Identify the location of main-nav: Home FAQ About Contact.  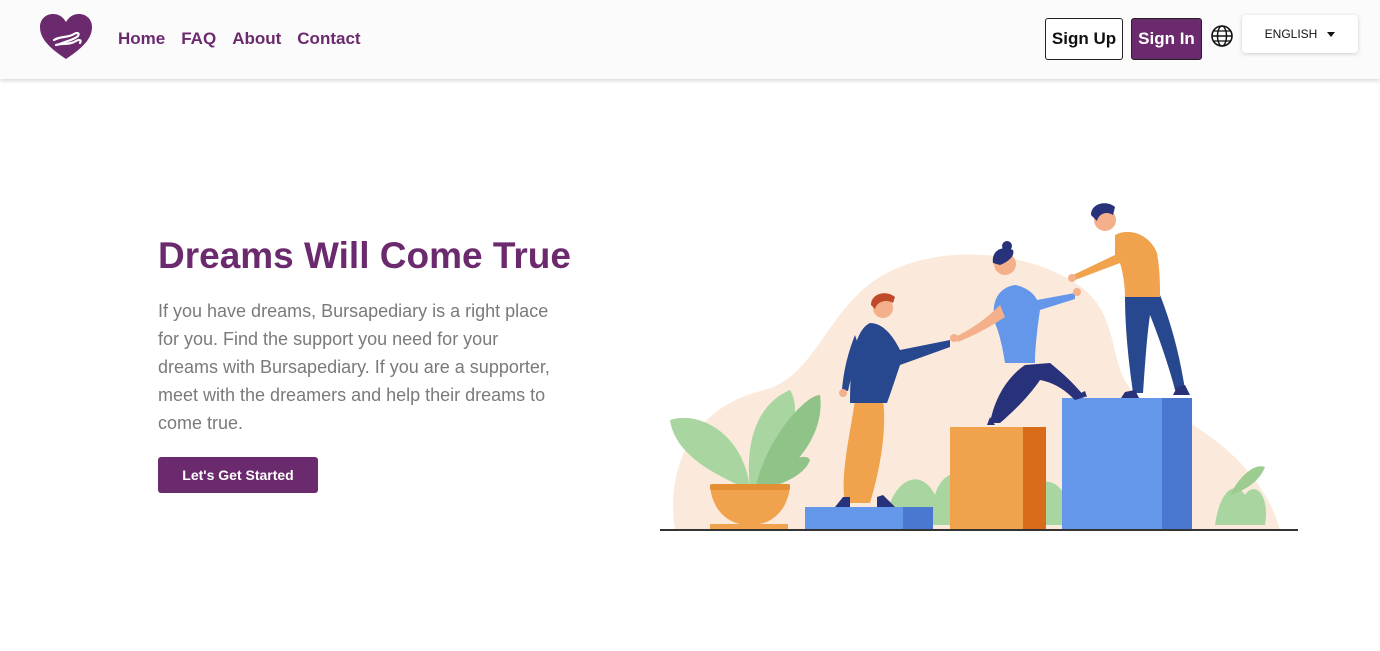
(247, 39).